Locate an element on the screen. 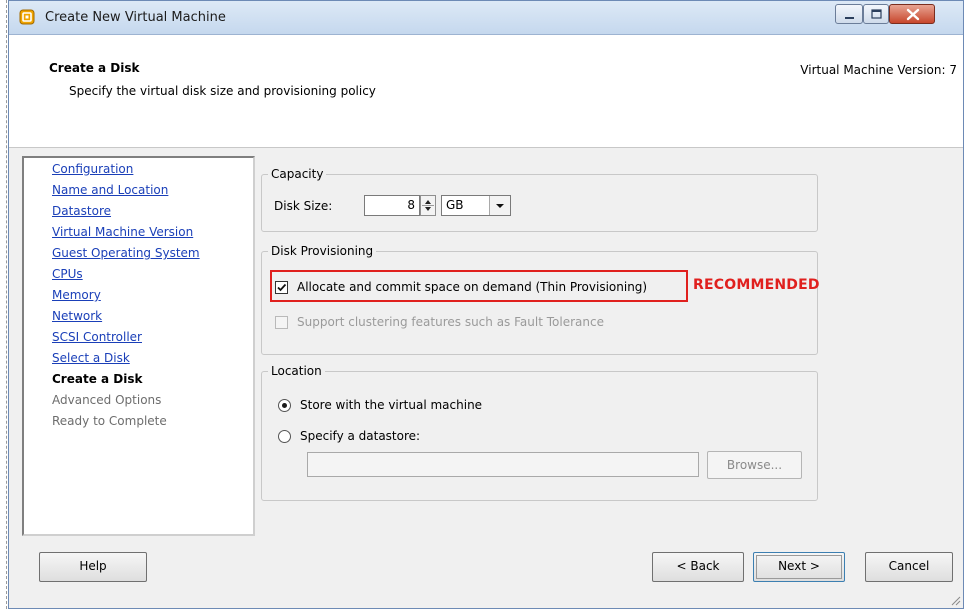 This screenshot has height=609, width=964. next-button-focus is located at coordinates (799, 567).